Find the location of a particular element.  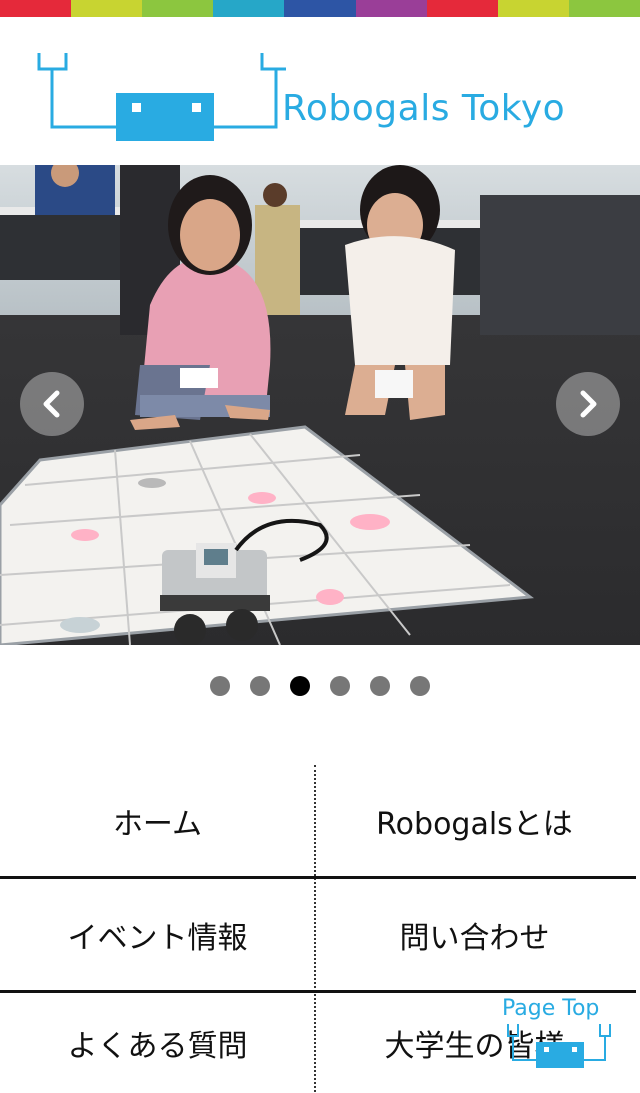

logo-text: Robogals Tokyo is located at coordinates (424, 108).